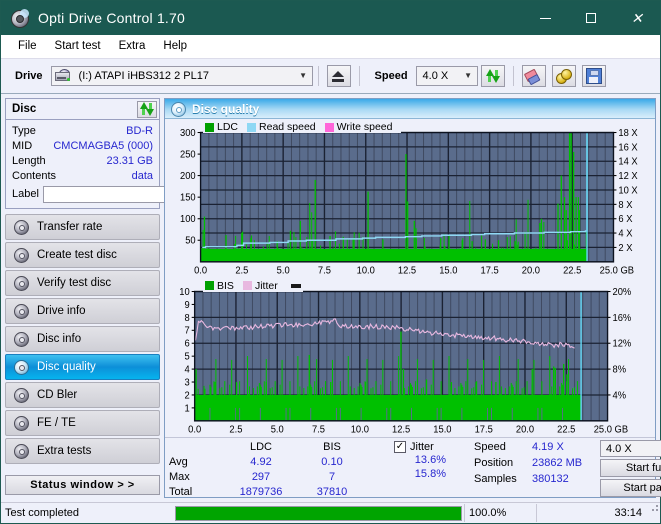 The height and width of the screenshot is (524, 661). I want to click on maximize-button, so click(591, 18).